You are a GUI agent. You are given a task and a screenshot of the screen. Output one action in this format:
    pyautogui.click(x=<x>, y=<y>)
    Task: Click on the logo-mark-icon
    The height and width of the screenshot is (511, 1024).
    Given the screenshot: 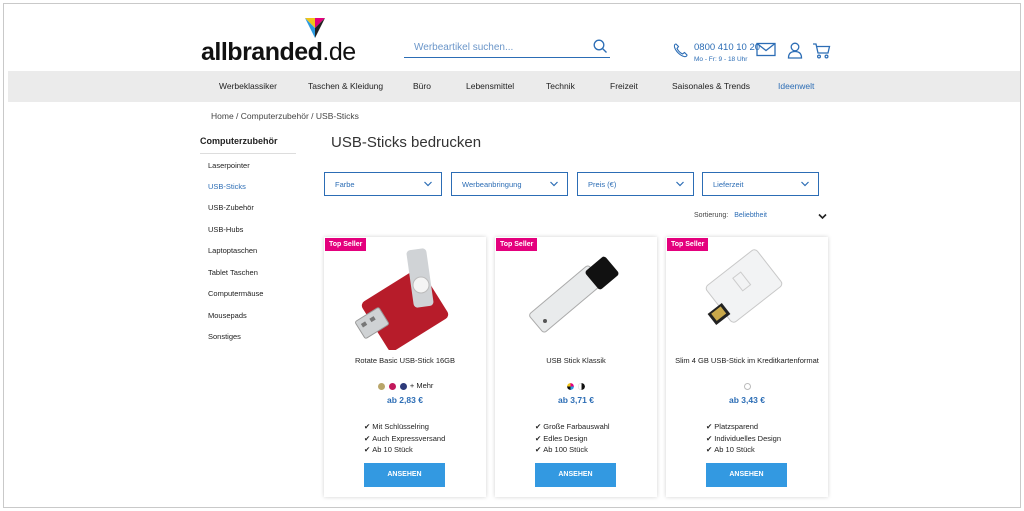 What is the action you would take?
    pyautogui.click(x=315, y=28)
    